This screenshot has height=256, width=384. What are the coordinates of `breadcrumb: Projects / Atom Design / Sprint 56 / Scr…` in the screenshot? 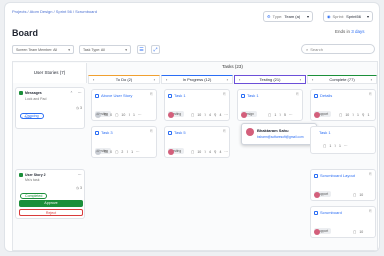 It's located at (54, 11).